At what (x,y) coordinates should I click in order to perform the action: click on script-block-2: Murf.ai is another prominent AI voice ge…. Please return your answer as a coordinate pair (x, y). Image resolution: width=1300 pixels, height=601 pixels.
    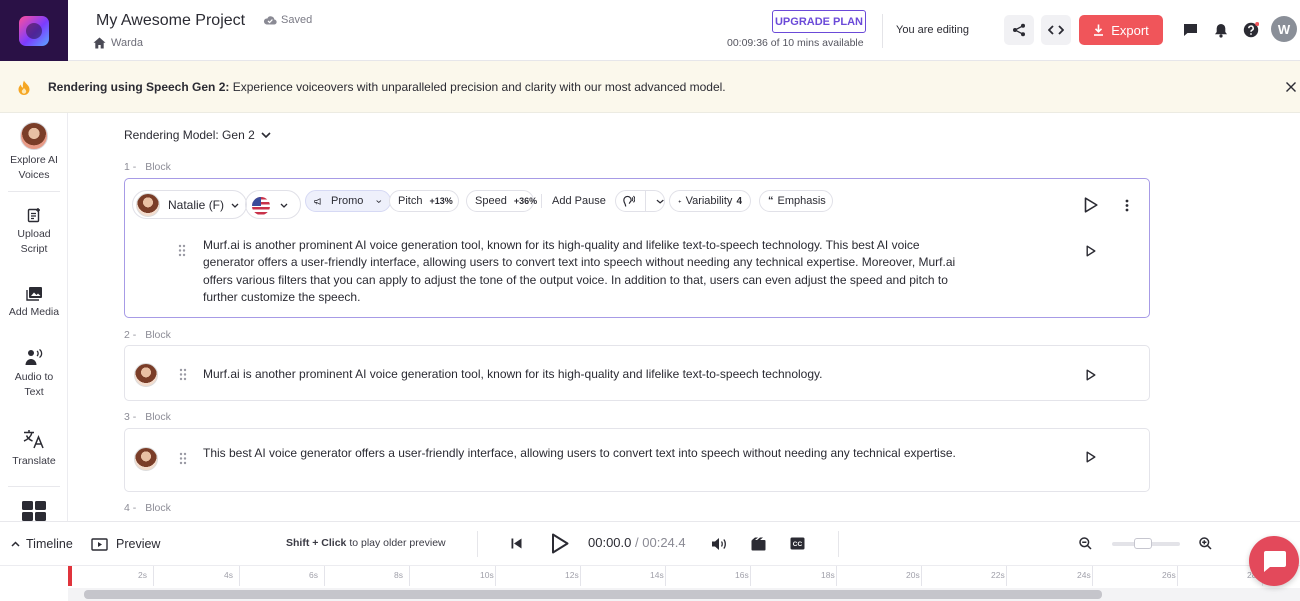
    Looking at the image, I should click on (637, 373).